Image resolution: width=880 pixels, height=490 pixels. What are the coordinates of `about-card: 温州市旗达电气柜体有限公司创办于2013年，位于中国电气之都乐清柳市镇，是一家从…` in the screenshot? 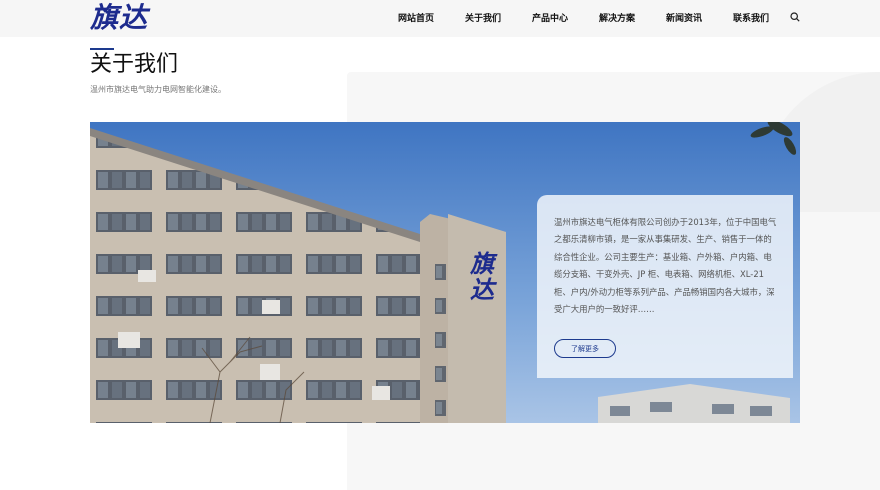 It's located at (665, 286).